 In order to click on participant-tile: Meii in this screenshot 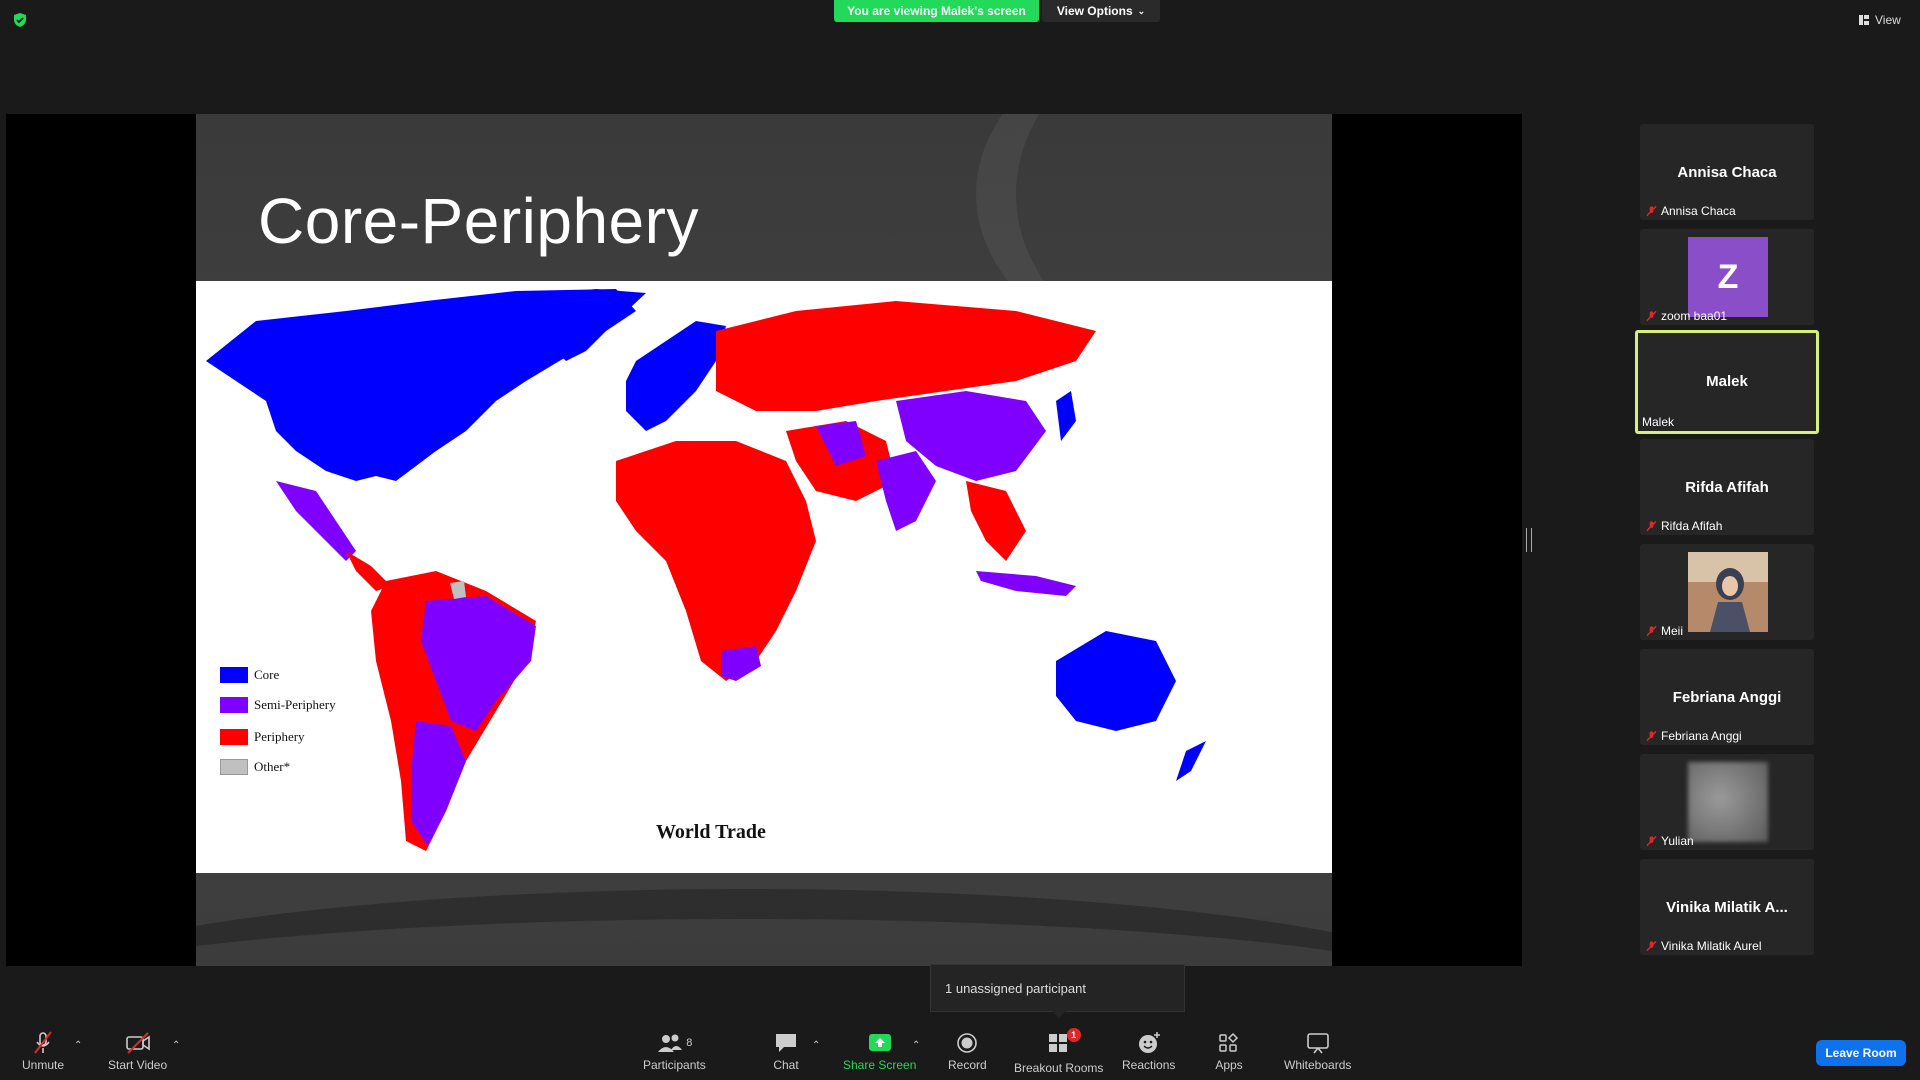, I will do `click(1727, 592)`.